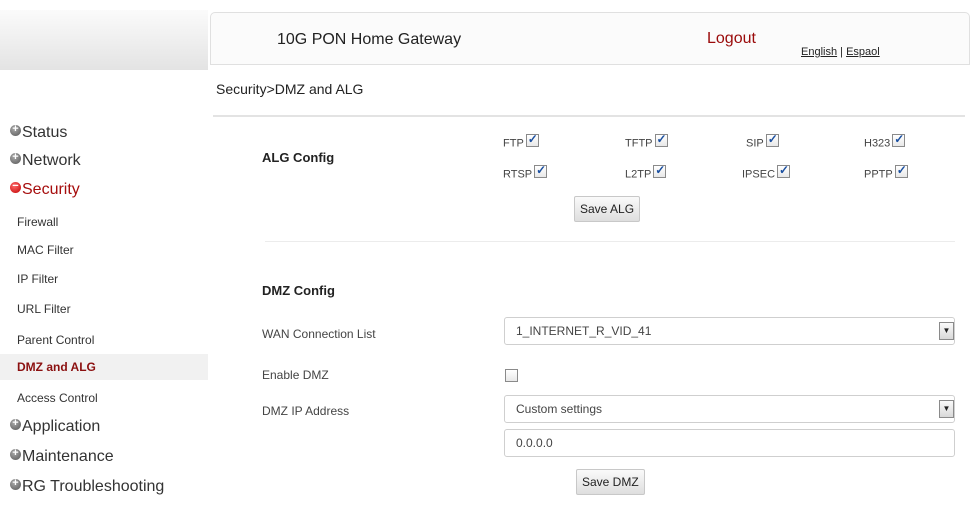 This screenshot has width=973, height=512. What do you see at coordinates (607, 209) in the screenshot?
I see `save-alg-button: Save ALG` at bounding box center [607, 209].